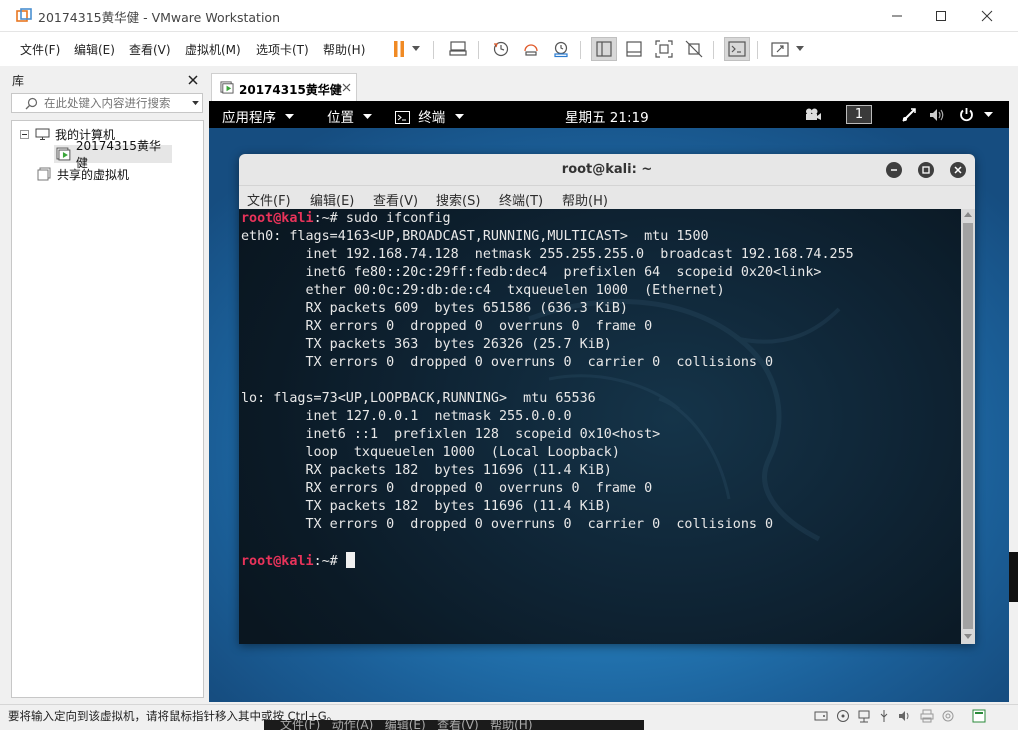  What do you see at coordinates (282, 49) in the screenshot?
I see `menu-tabs: 选项卡(T)` at bounding box center [282, 49].